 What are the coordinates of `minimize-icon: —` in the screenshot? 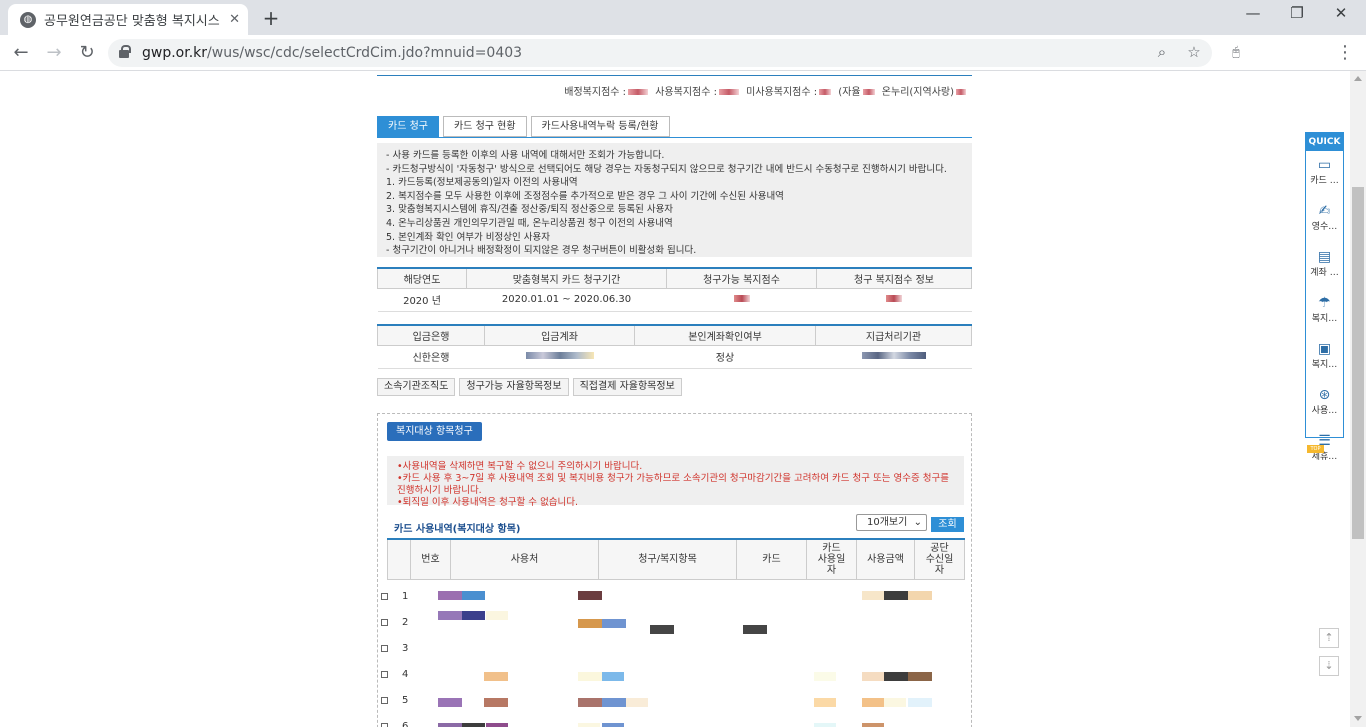 It's located at (1253, 13).